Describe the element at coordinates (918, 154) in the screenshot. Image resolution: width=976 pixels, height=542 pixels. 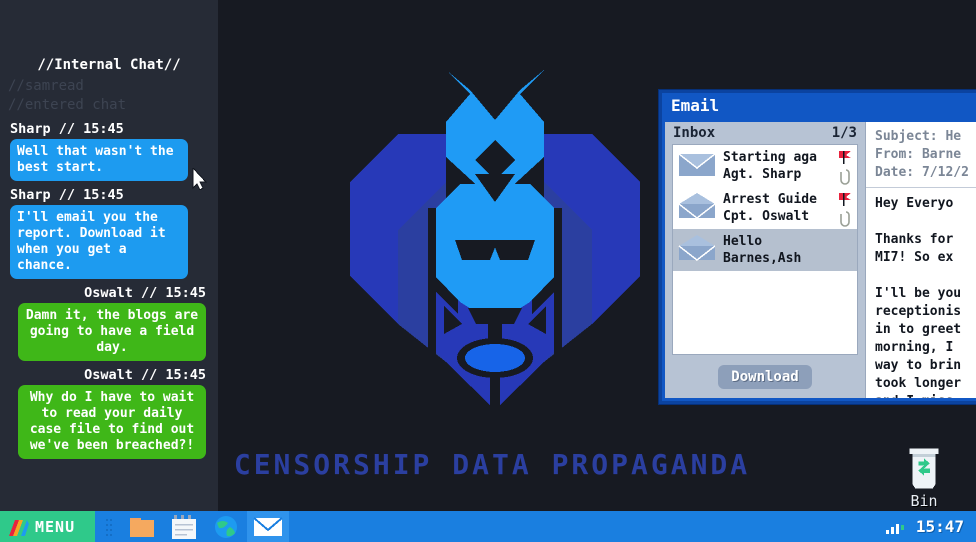
I see `email-from-line: From: Barne` at that location.